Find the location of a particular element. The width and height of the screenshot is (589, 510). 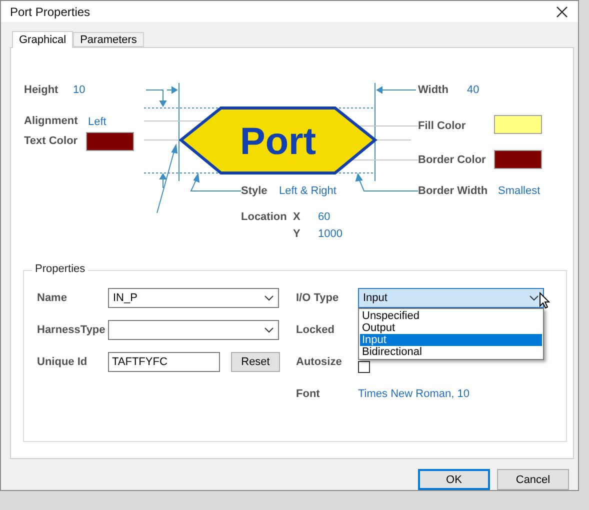

field-label: Locked is located at coordinates (316, 330).